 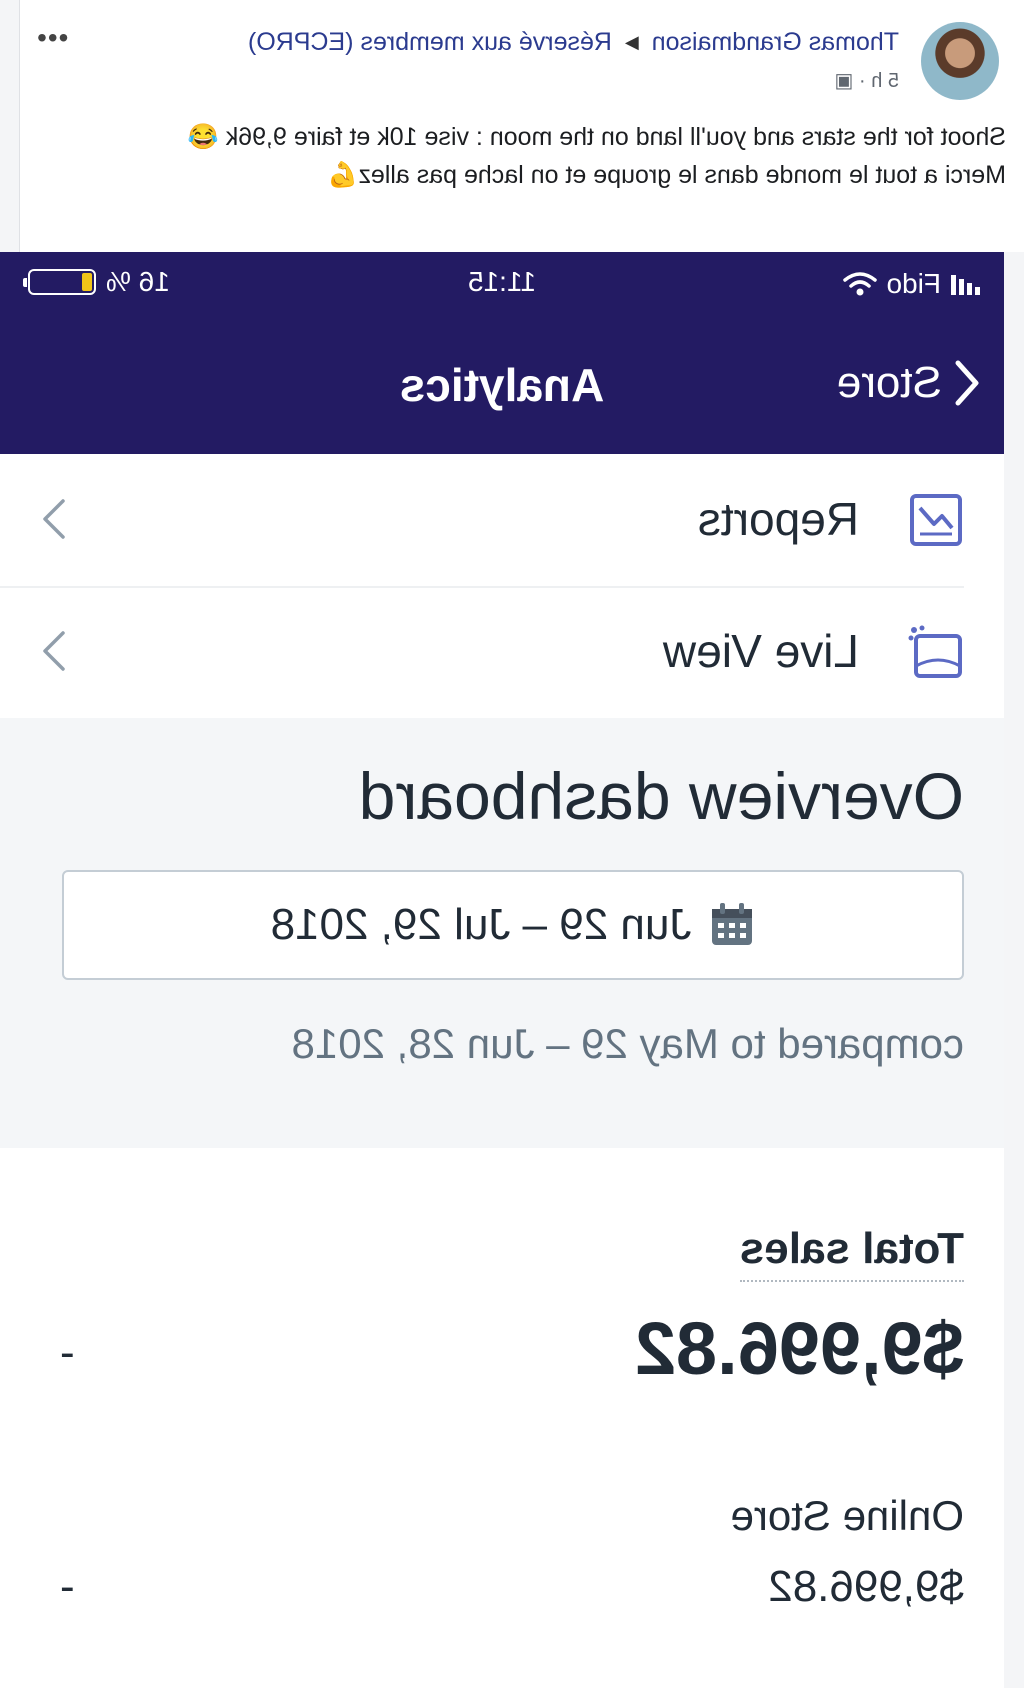 I want to click on reports-icon, so click(x=936, y=520).